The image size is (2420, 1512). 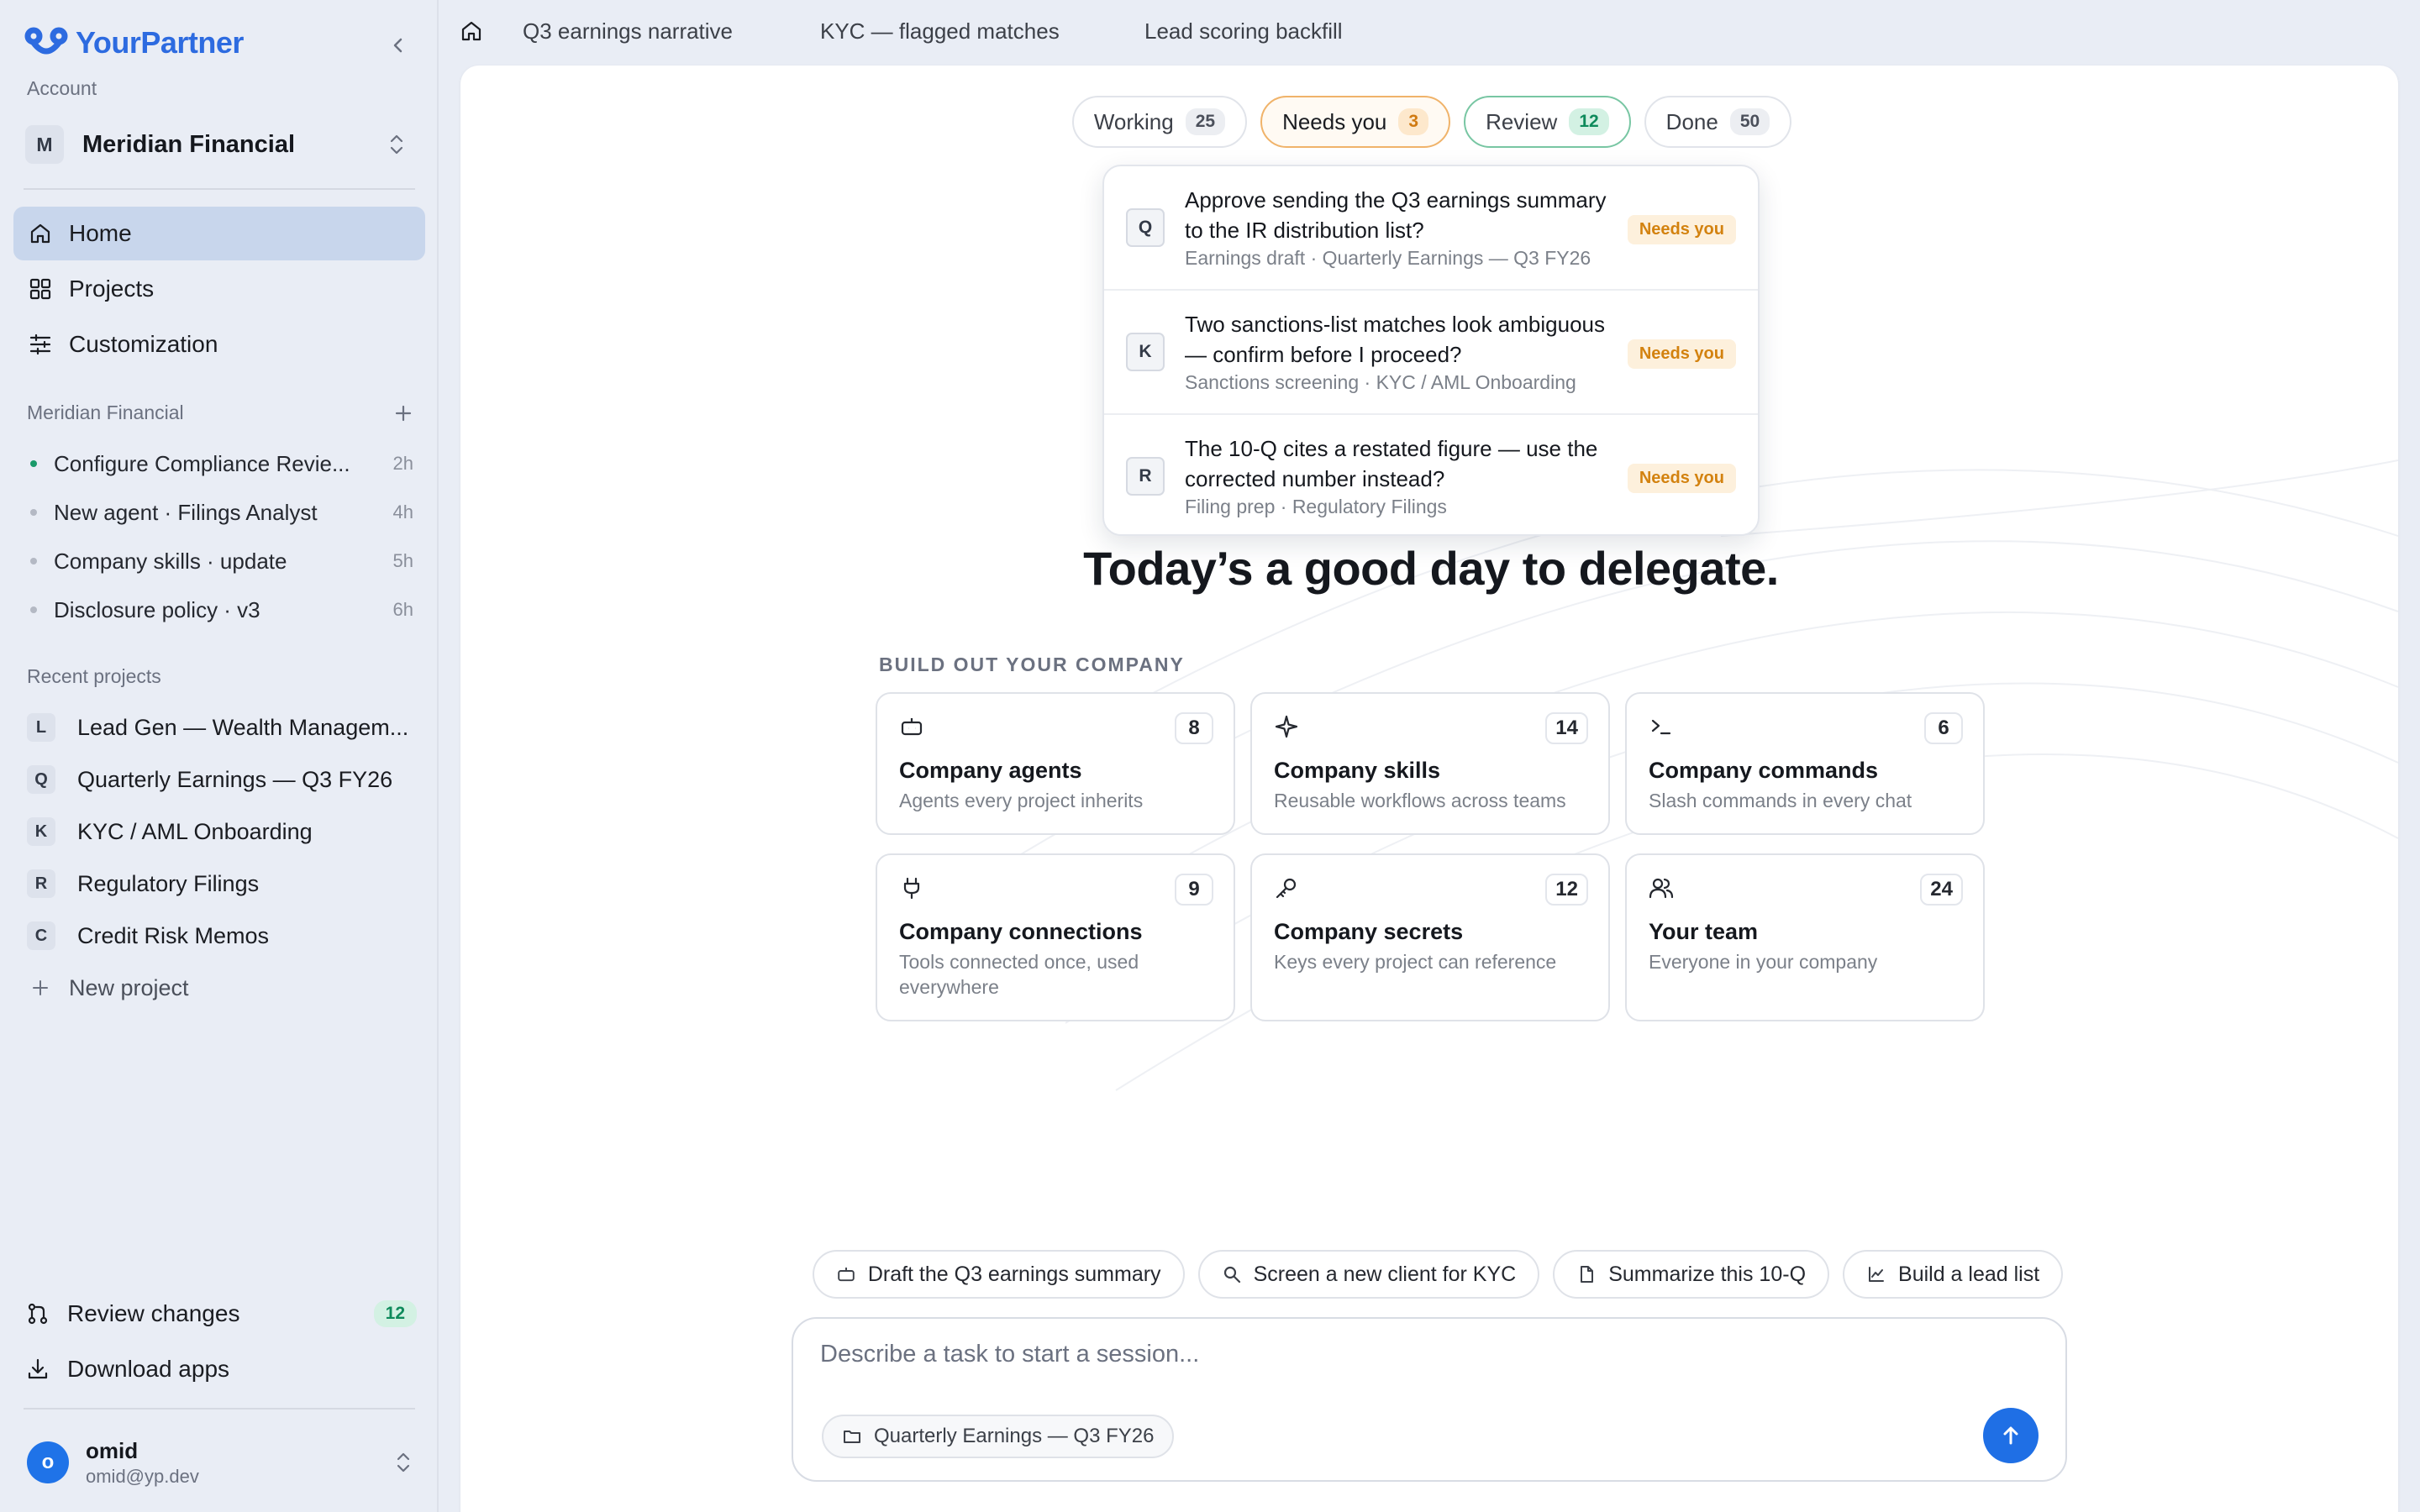 I want to click on card-title: Company connections, so click(x=1021, y=931).